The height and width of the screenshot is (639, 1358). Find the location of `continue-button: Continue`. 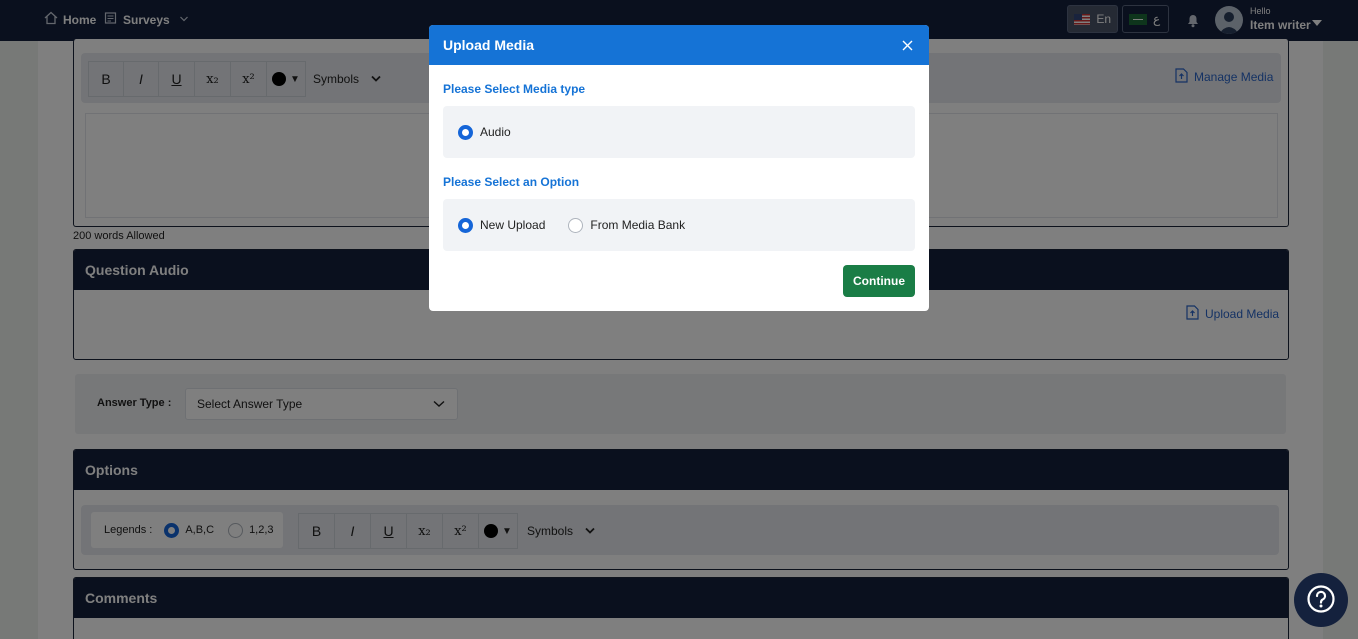

continue-button: Continue is located at coordinates (879, 281).